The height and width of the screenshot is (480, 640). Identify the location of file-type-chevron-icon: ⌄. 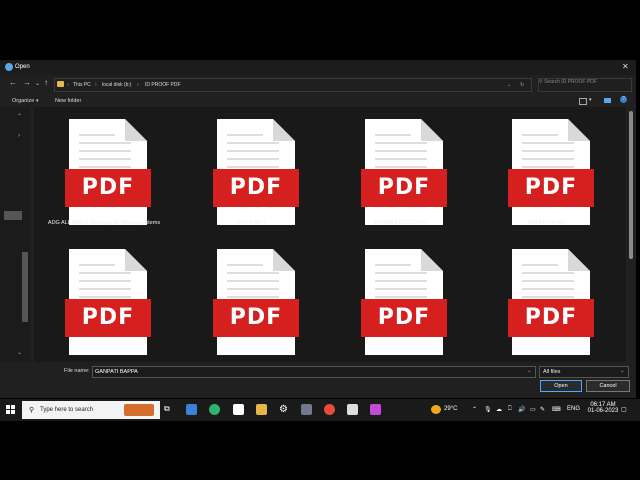
(622, 371).